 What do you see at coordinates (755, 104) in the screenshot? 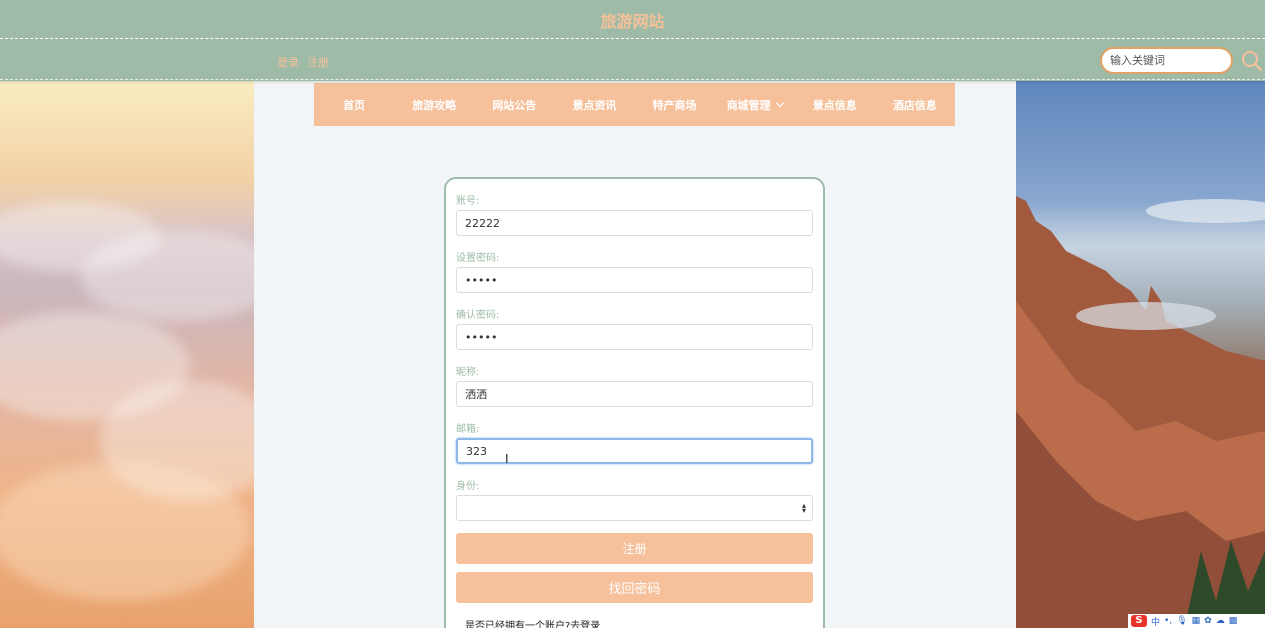
I see `nav-item-mall-management: 商城管理` at bounding box center [755, 104].